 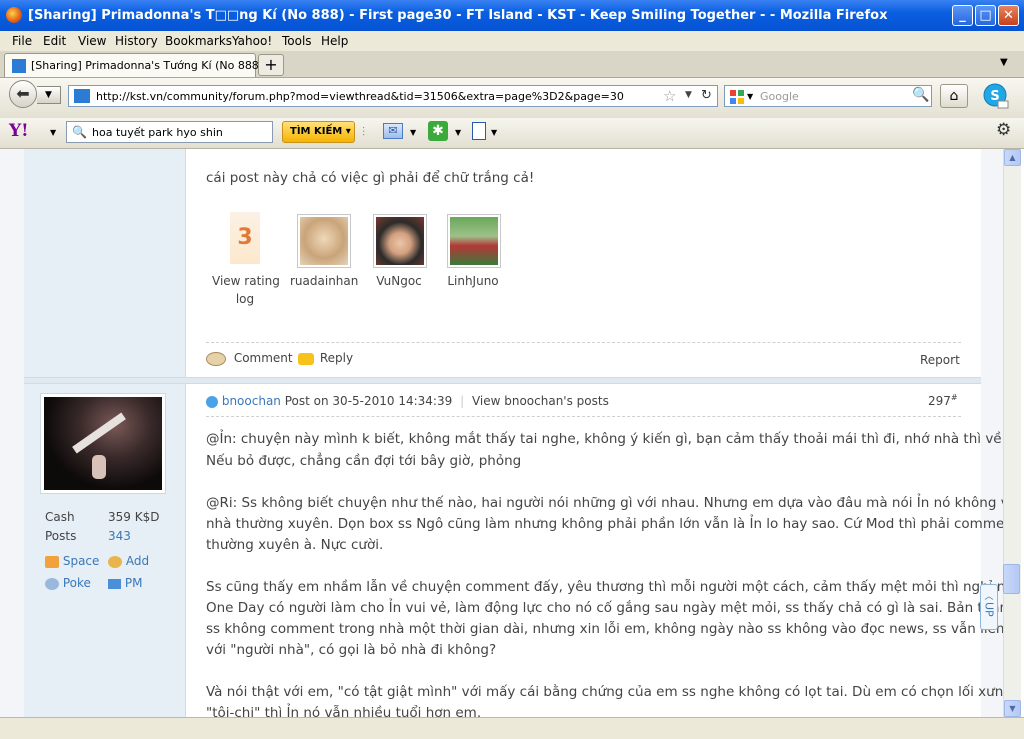 What do you see at coordinates (19, 66) in the screenshot?
I see `kst-favicon` at bounding box center [19, 66].